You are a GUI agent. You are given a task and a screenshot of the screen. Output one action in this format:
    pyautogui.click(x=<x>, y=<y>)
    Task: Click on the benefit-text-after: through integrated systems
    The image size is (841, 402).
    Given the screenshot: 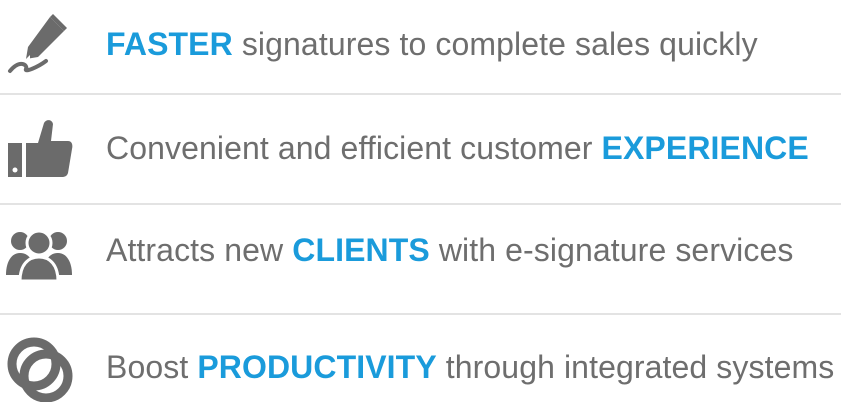 What is the action you would take?
    pyautogui.click(x=635, y=367)
    